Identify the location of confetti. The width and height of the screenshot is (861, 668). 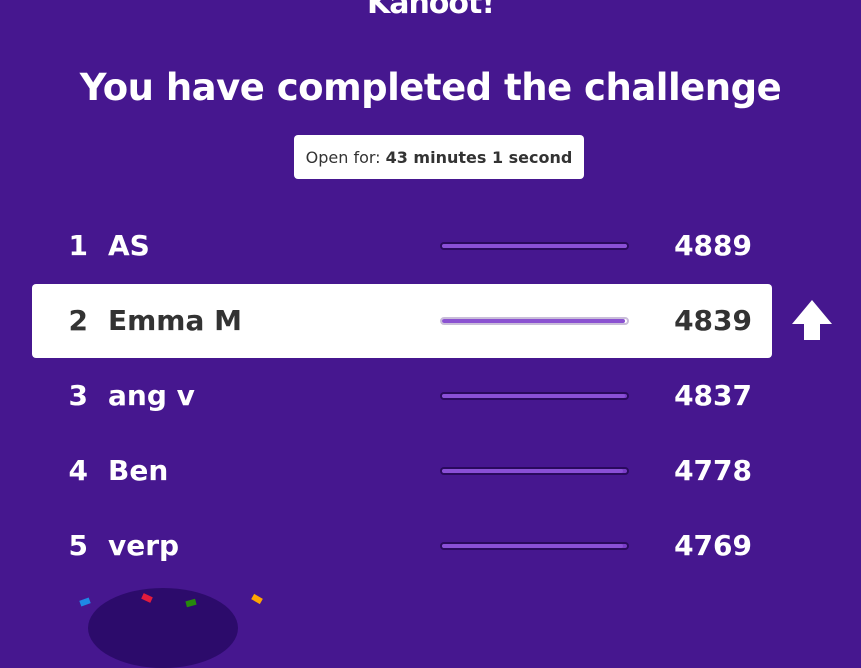
(180, 600).